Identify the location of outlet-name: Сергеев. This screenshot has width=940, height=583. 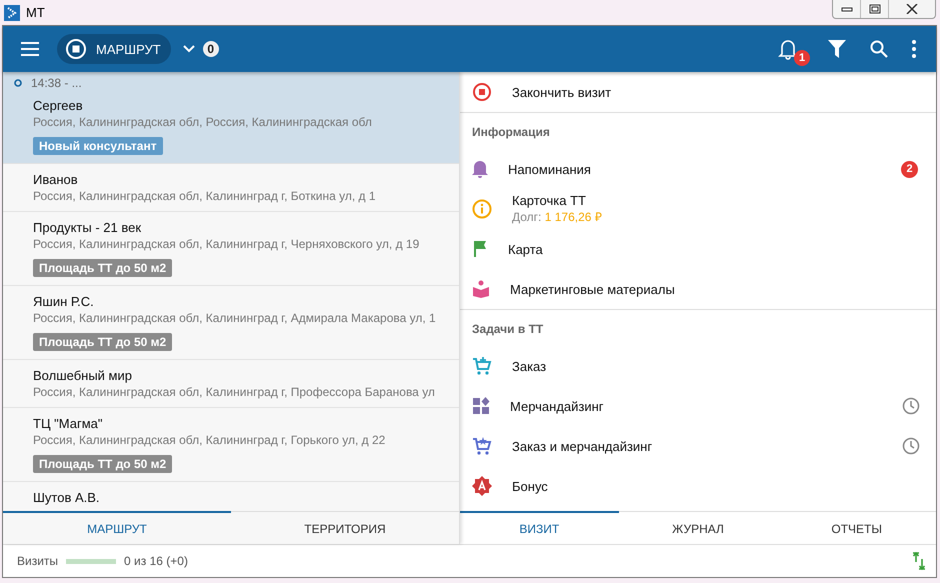
(58, 105).